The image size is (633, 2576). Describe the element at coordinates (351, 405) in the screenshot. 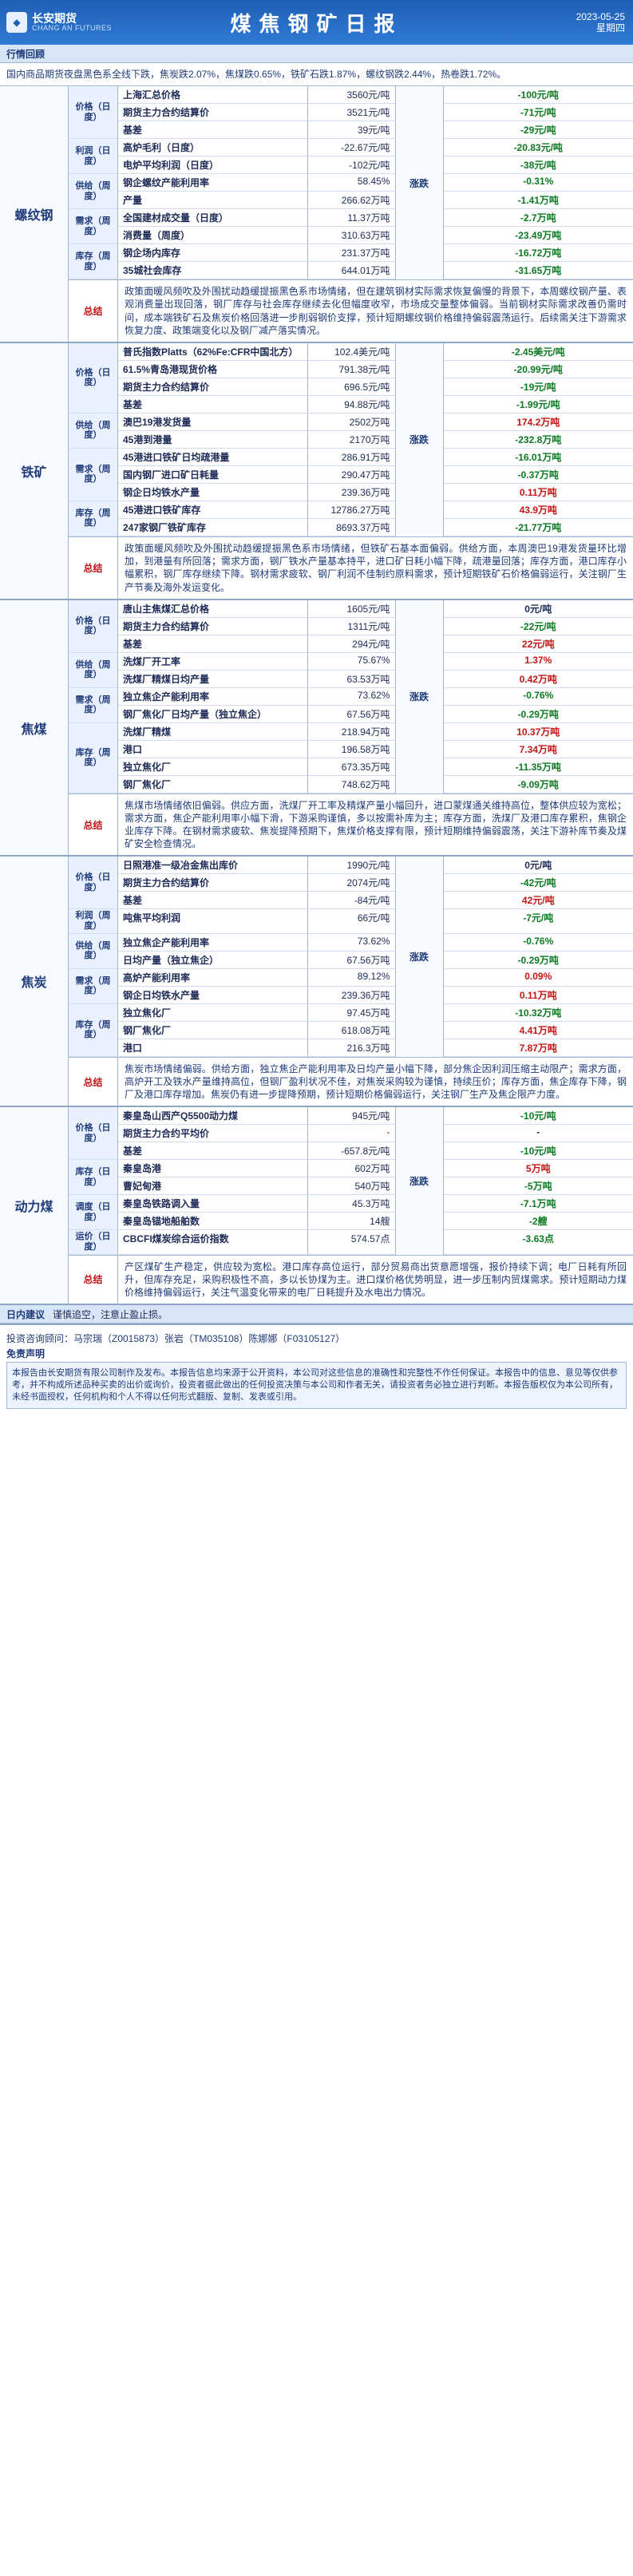

I see `metric-value: 94.88元/吨` at that location.